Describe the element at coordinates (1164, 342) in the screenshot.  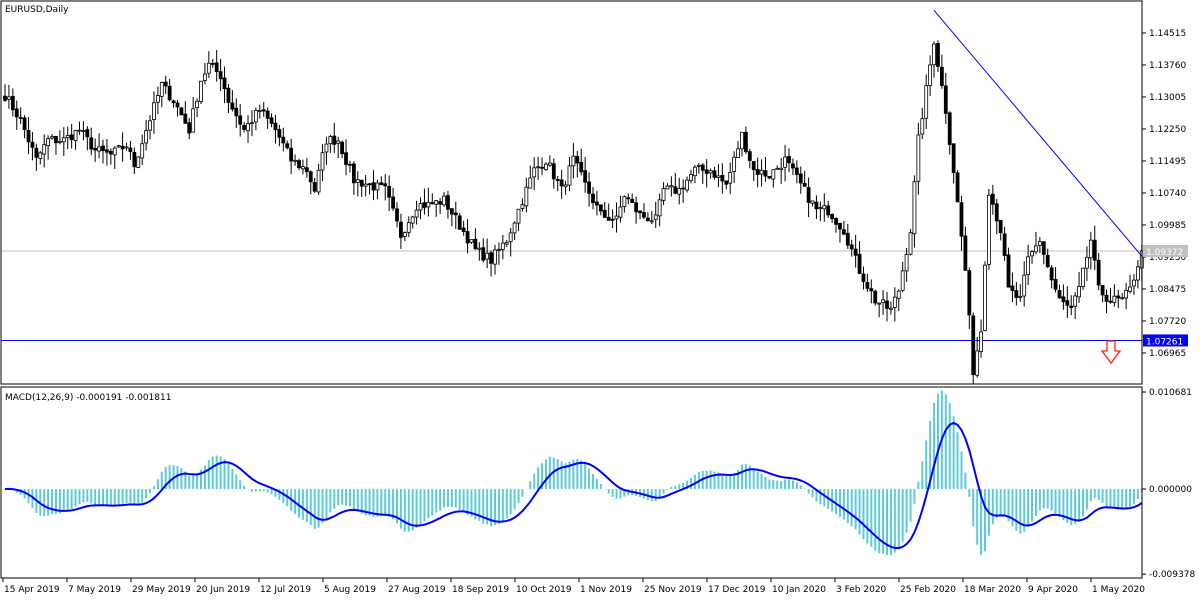
I see `support-level-tag-label: 1.07261` at that location.